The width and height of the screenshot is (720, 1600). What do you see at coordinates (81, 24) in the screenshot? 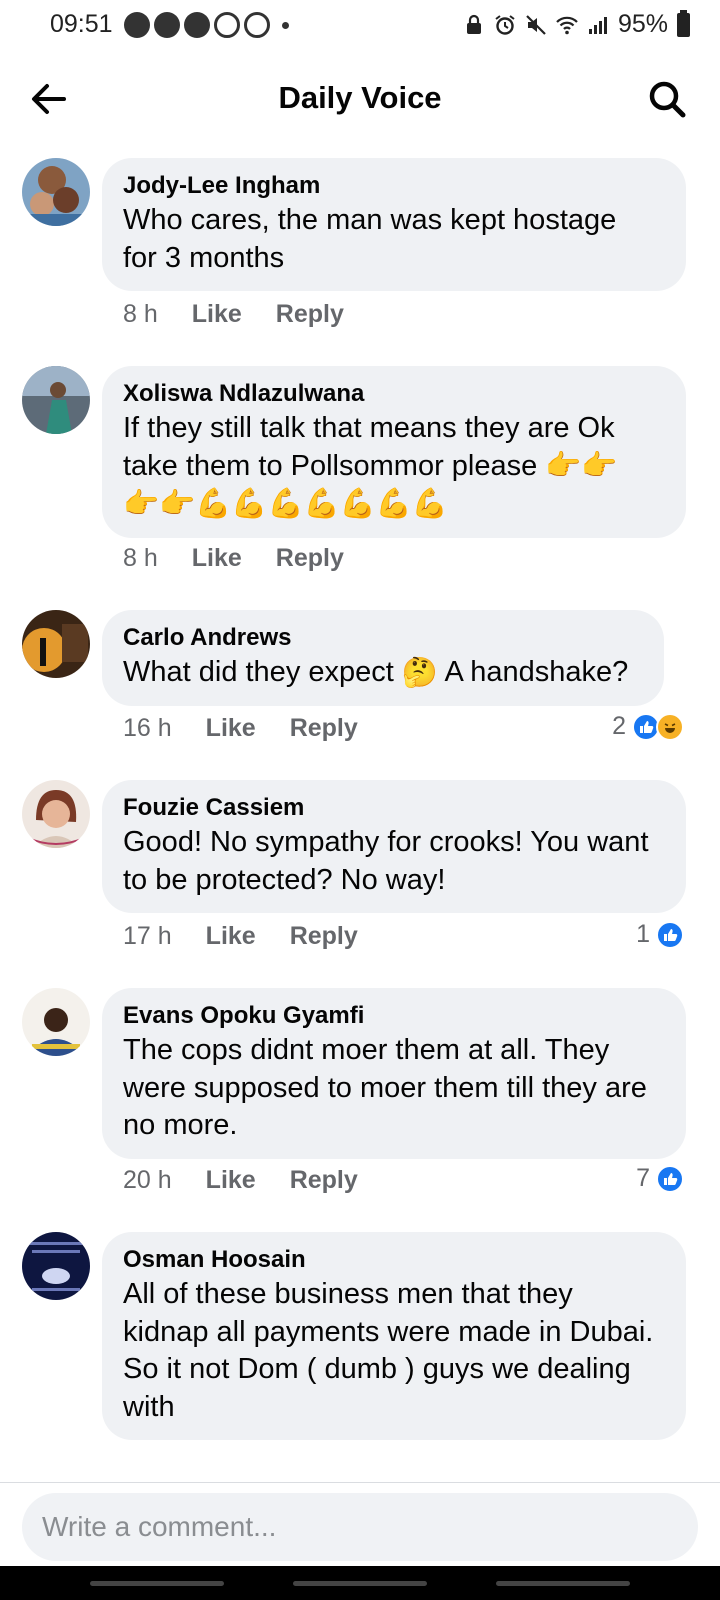
I see `status-time: 09:51` at bounding box center [81, 24].